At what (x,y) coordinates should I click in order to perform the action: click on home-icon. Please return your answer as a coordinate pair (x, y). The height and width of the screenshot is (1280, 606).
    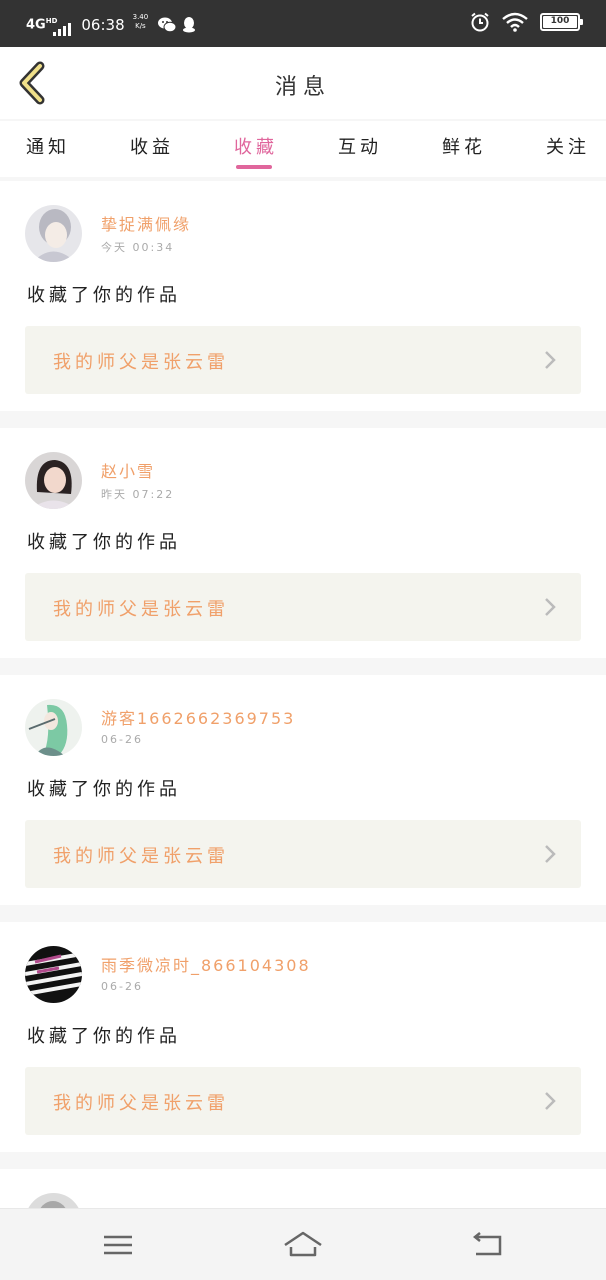
    Looking at the image, I should click on (303, 1244).